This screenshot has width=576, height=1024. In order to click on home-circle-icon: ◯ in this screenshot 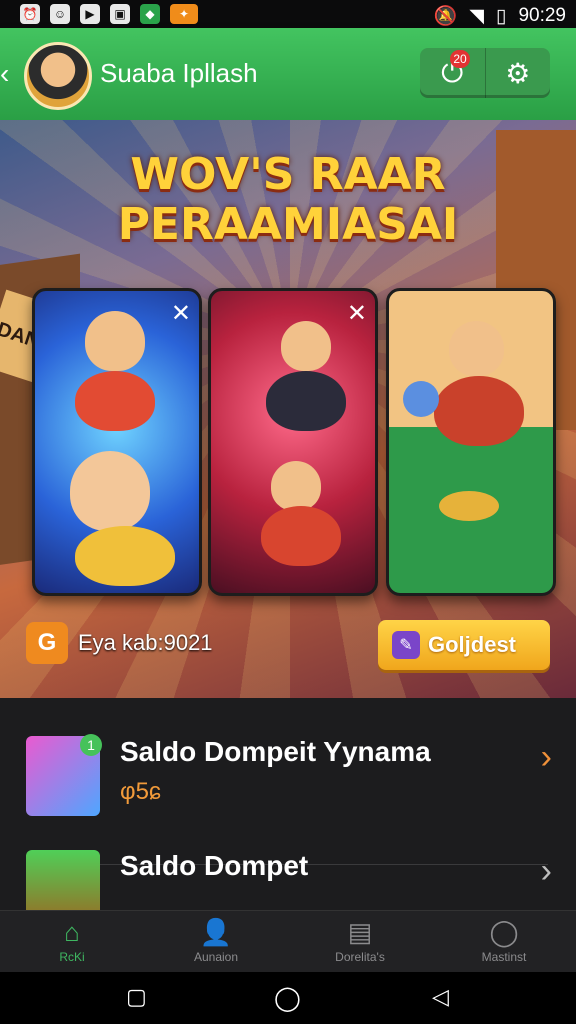, I will do `click(287, 998)`.